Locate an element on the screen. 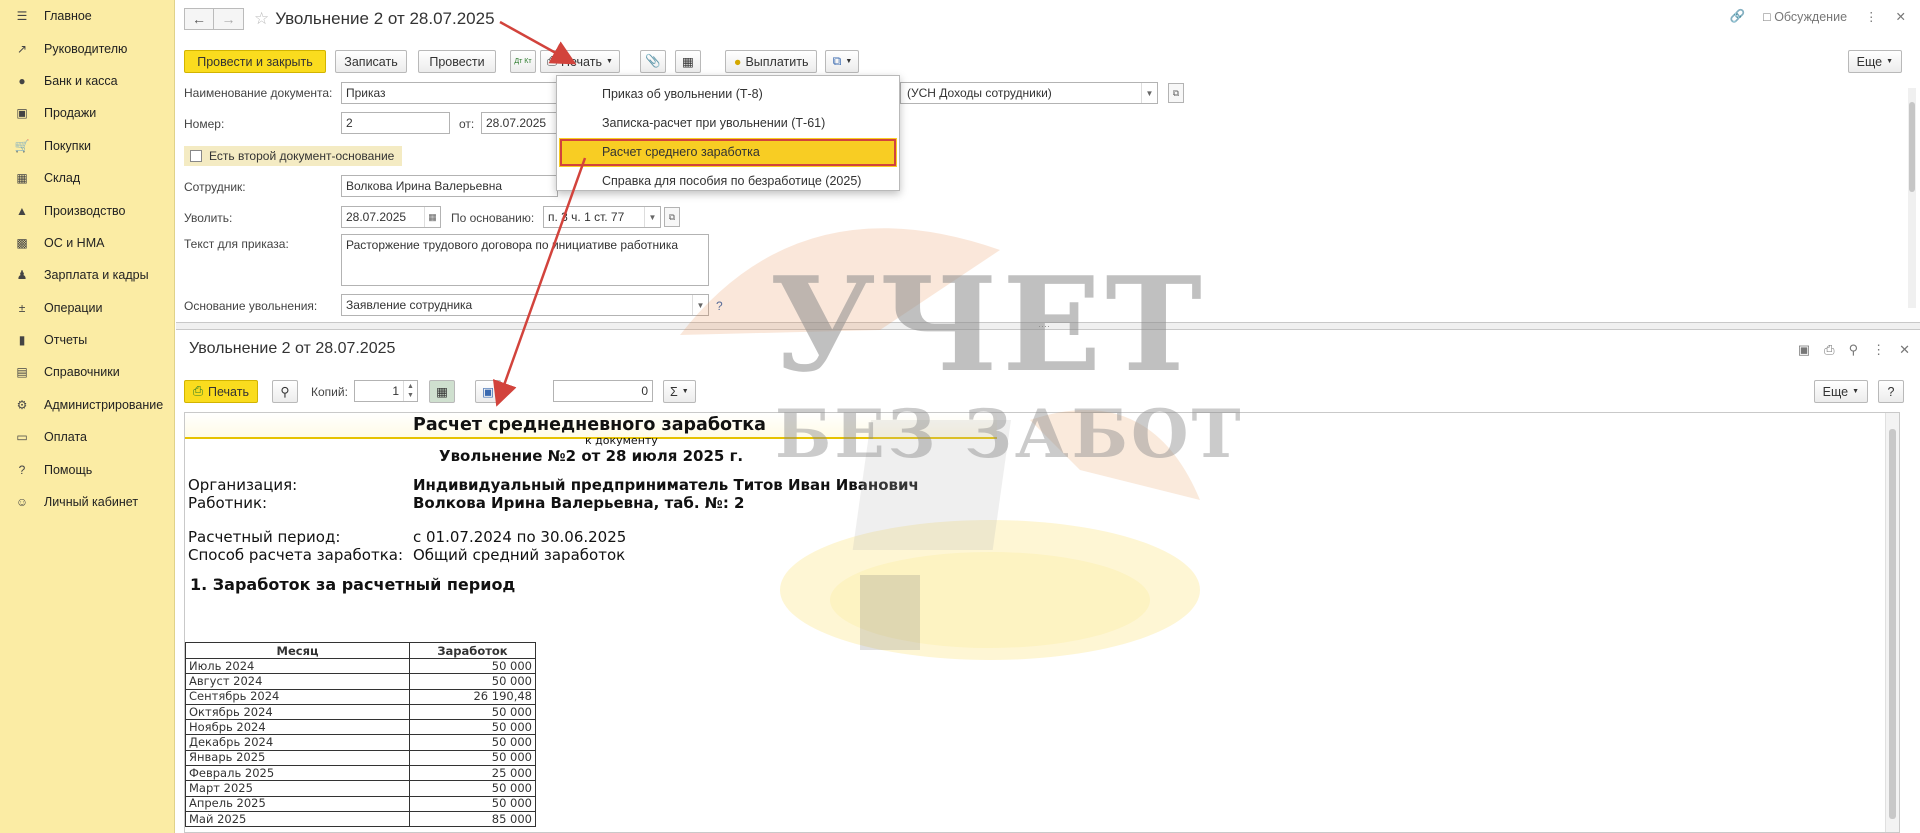 Image resolution: width=1920 pixels, height=833 pixels. books-icon: ▤ is located at coordinates (22, 372).